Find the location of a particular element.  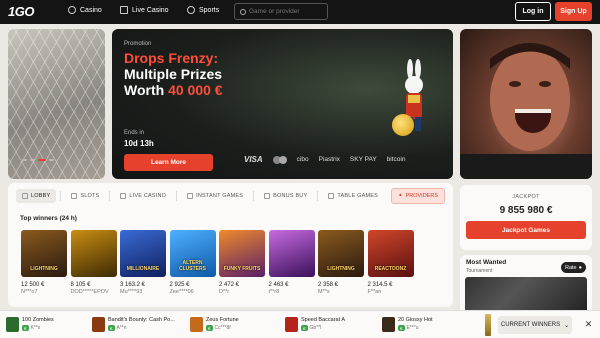

signup-button: Sign Up is located at coordinates (573, 11).